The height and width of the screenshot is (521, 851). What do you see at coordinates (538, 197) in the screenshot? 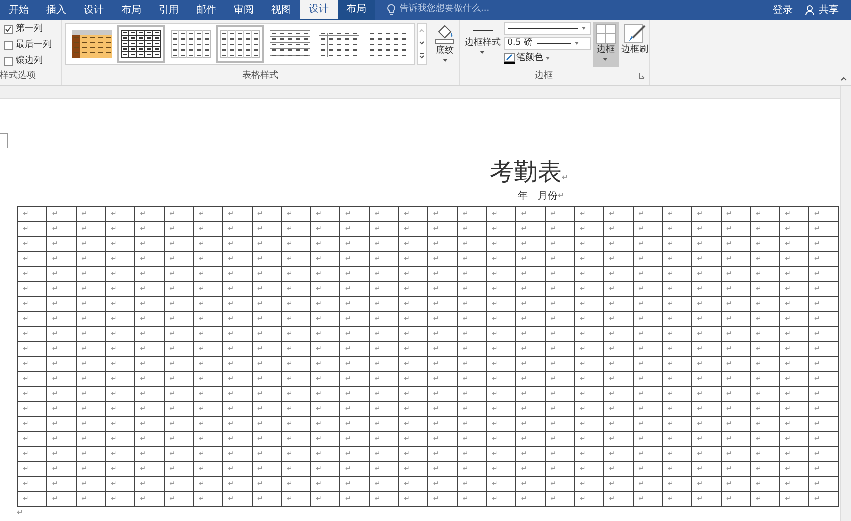
I see `month-line: 年 月份` at bounding box center [538, 197].